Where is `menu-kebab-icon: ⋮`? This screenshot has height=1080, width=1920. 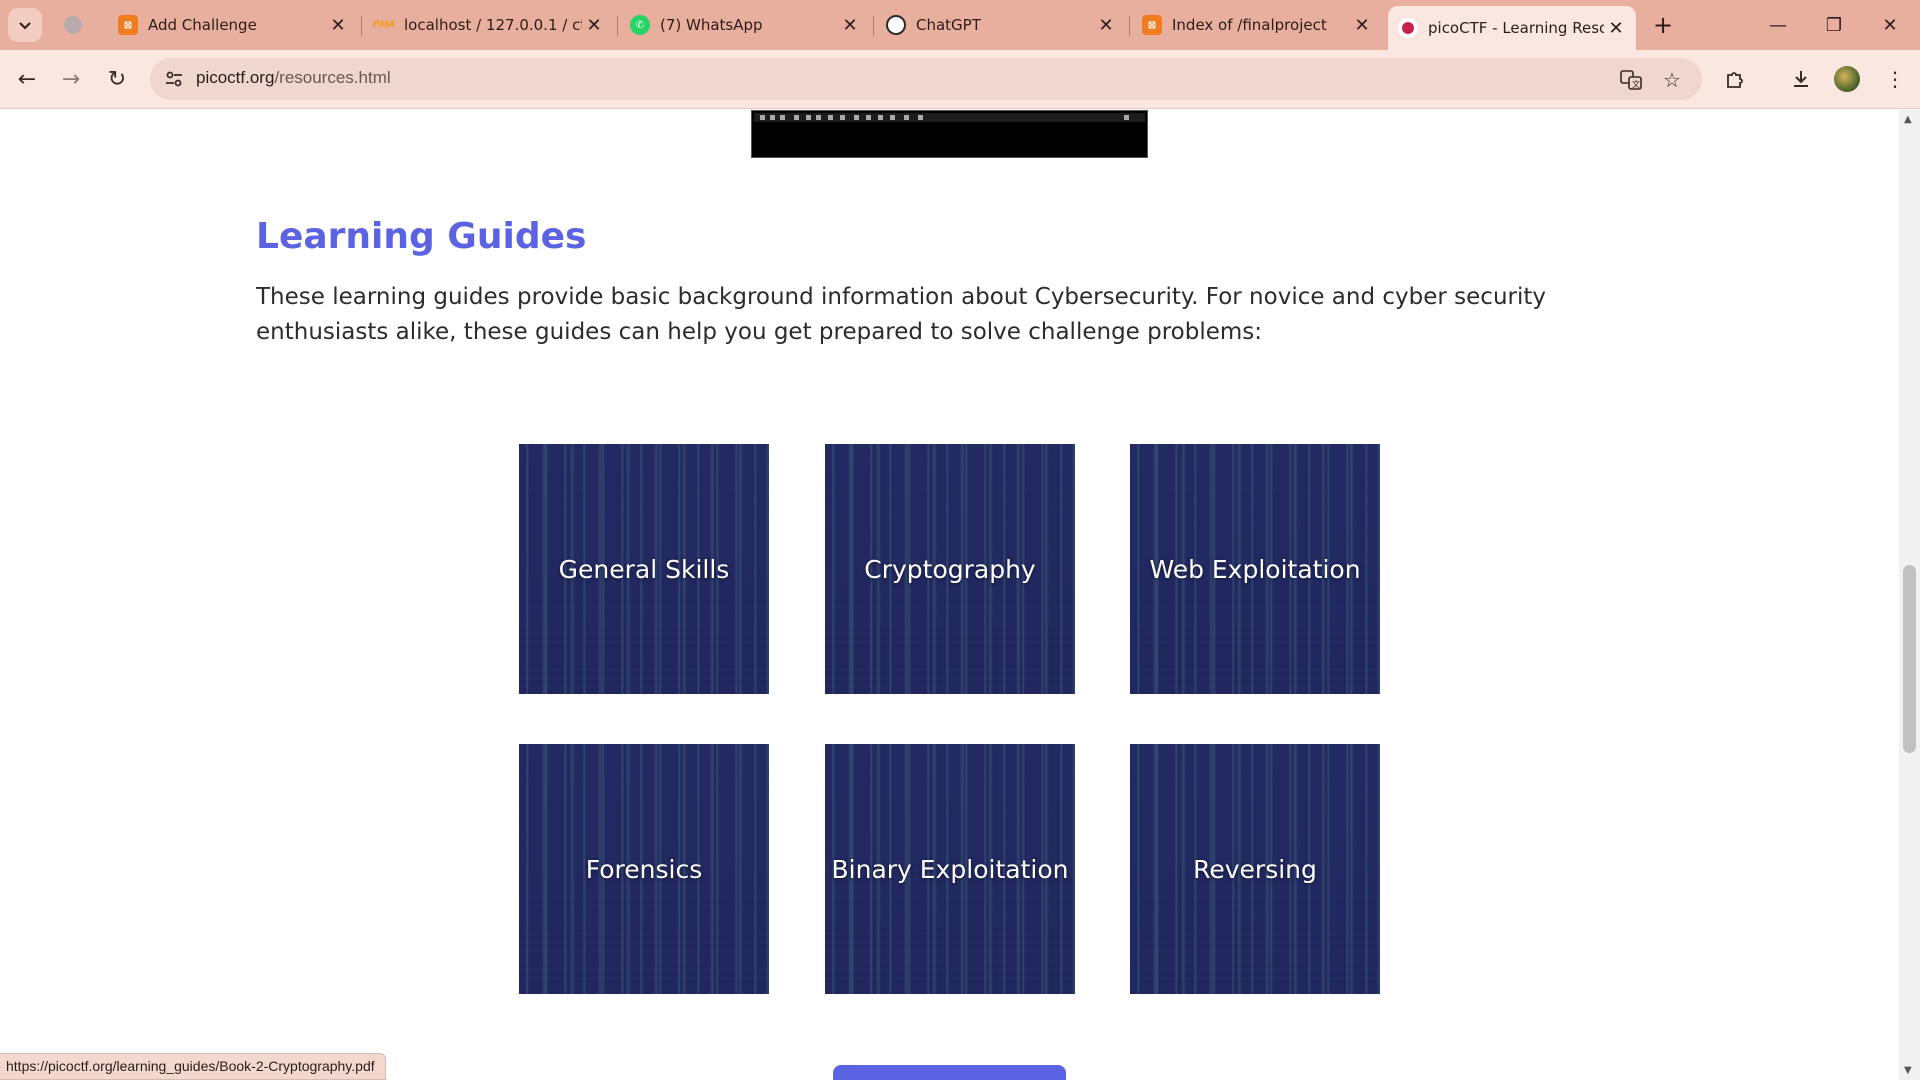 menu-kebab-icon: ⋮ is located at coordinates (1895, 79).